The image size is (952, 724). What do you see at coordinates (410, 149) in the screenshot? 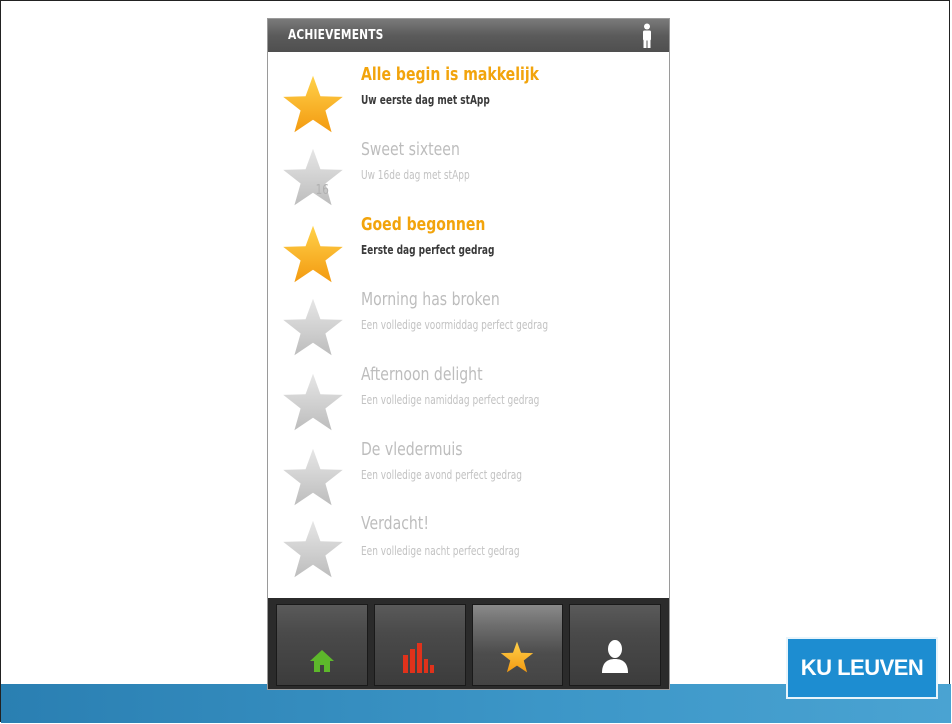
I see `achievement-title: Sweet sixteen` at bounding box center [410, 149].